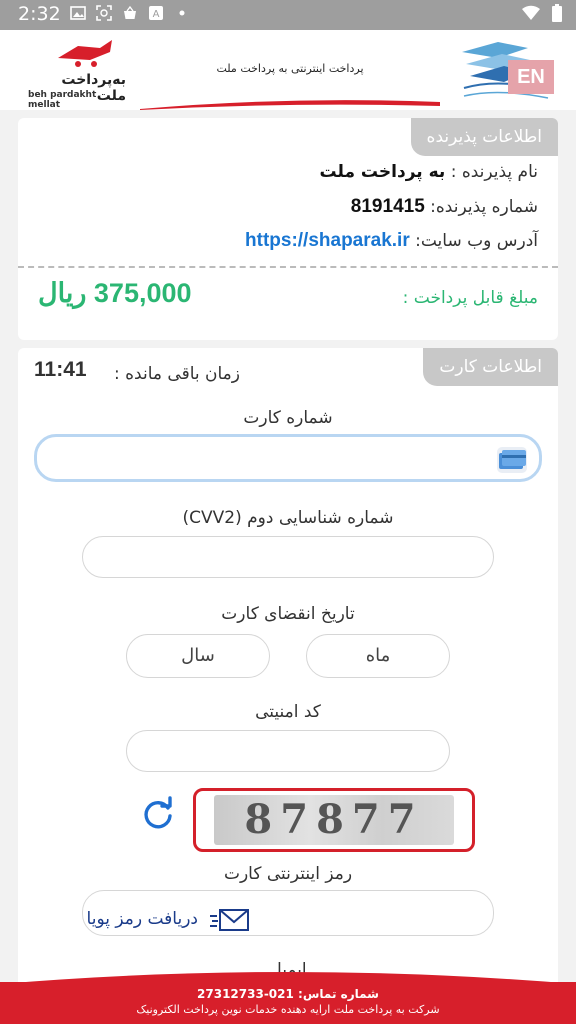  Describe the element at coordinates (490, 367) in the screenshot. I see `card-info-tab: اطلاعات کارت` at that location.